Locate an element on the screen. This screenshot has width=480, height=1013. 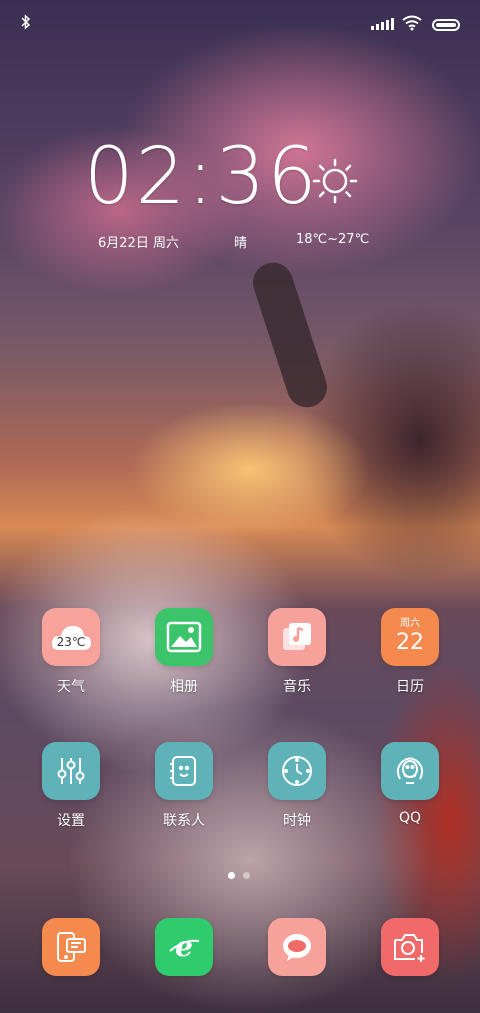
app-label: QQ is located at coordinates (410, 818).